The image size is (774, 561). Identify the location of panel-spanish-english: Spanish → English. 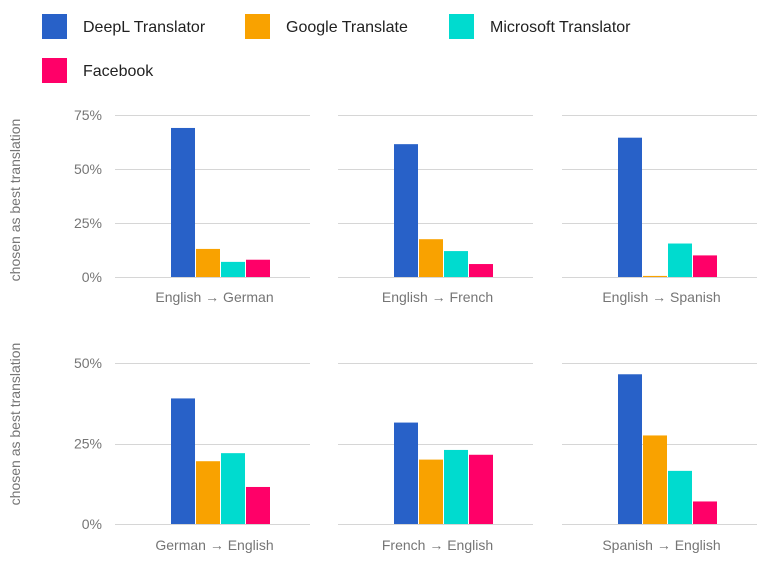
(659, 458).